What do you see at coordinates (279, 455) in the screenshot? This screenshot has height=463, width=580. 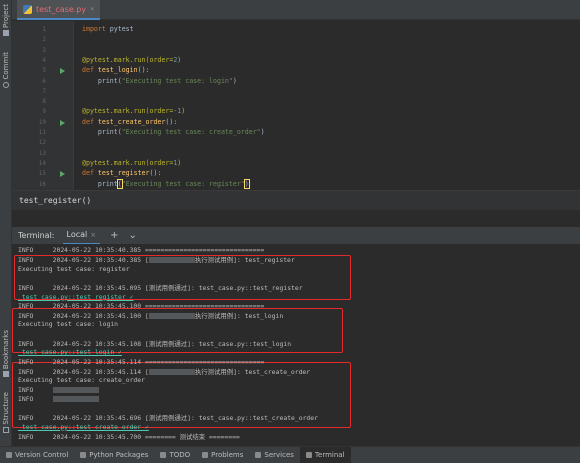 I see `tool-window-label: Services` at bounding box center [279, 455].